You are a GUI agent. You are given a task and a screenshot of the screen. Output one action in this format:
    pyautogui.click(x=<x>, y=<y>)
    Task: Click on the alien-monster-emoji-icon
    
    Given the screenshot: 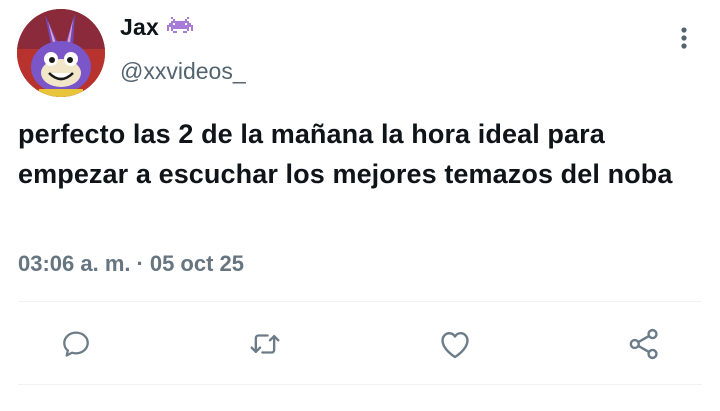 What is the action you would take?
    pyautogui.click(x=179, y=27)
    